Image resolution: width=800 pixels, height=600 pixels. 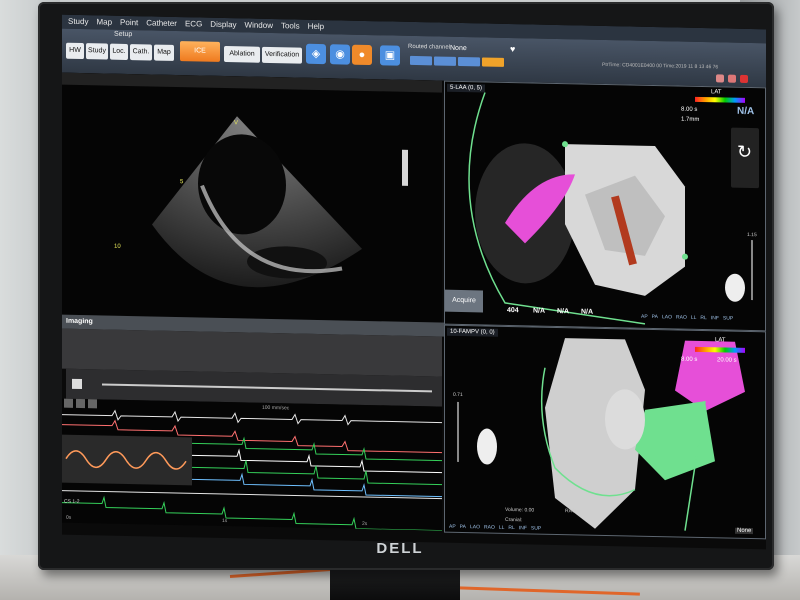 What do you see at coordinates (732, 78) in the screenshot?
I see `window-restore-button` at bounding box center [732, 78].